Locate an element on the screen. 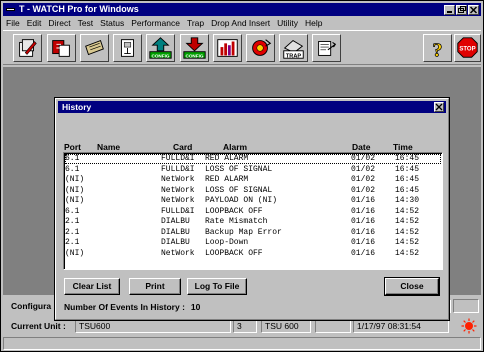  toolbar-direct-button is located at coordinates (61, 48).